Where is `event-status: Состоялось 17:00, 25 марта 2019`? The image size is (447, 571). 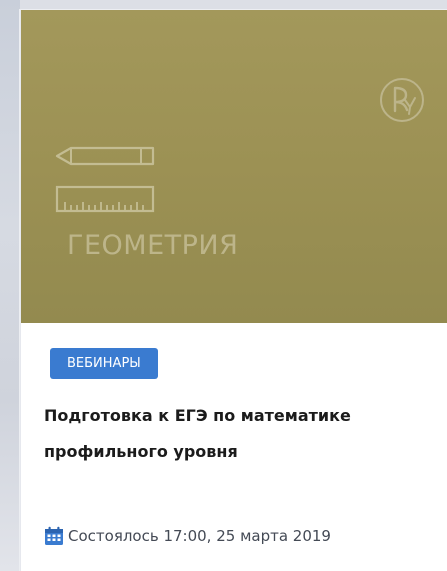 event-status: Состоялось 17:00, 25 марта 2019 is located at coordinates (187, 536).